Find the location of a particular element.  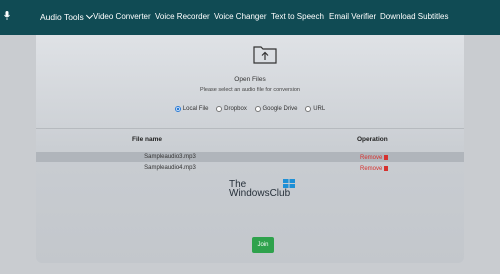

source-google-drive: Google Drive is located at coordinates (276, 109).